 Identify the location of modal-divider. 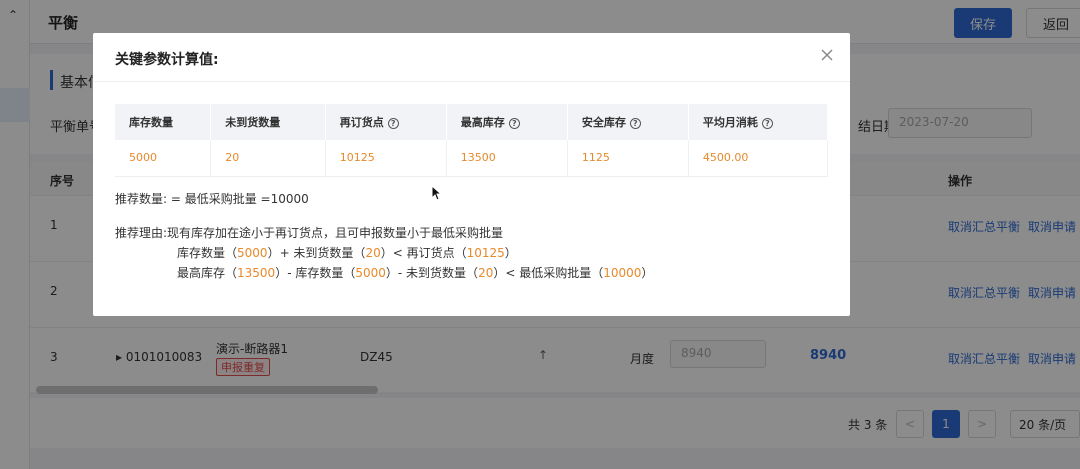
(471, 81).